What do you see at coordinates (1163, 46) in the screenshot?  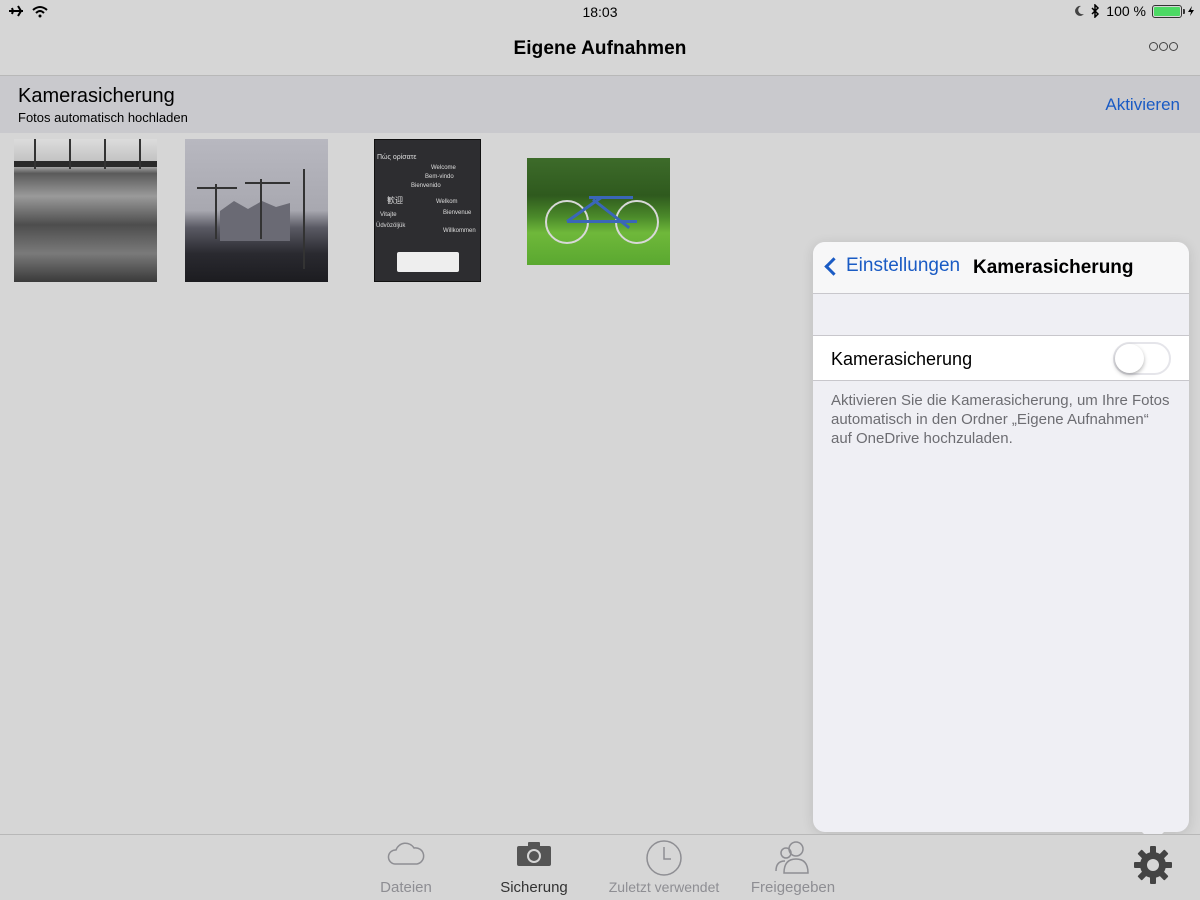 I see `more-icon` at bounding box center [1163, 46].